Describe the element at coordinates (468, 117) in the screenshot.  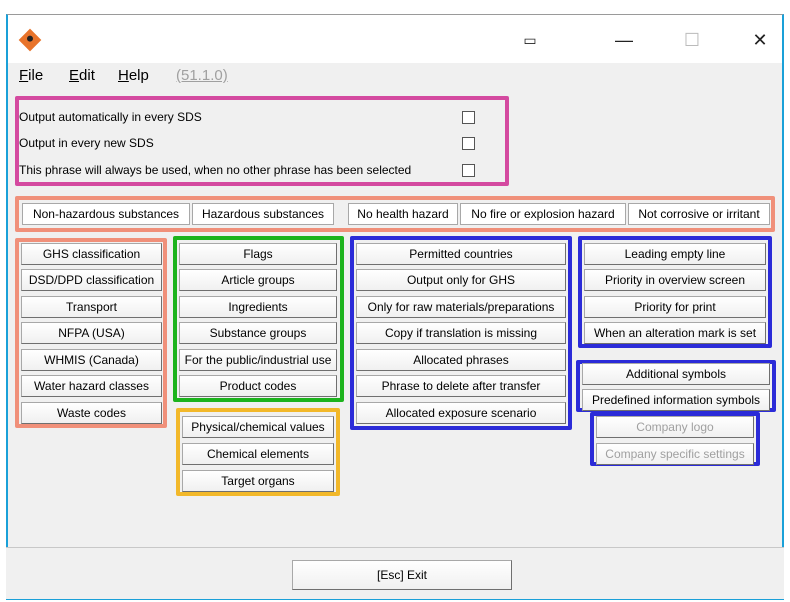
I see `option-auto-checkbox` at that location.